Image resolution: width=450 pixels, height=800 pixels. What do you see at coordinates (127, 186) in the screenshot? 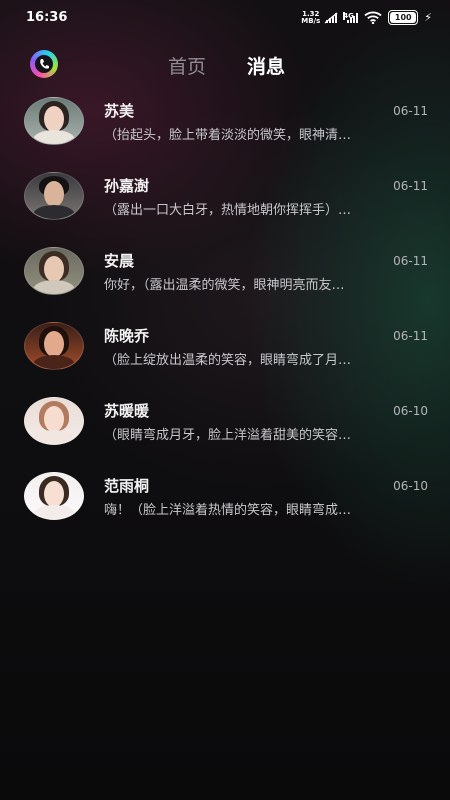
I see `conversation-name: 孙嘉澍` at bounding box center [127, 186].